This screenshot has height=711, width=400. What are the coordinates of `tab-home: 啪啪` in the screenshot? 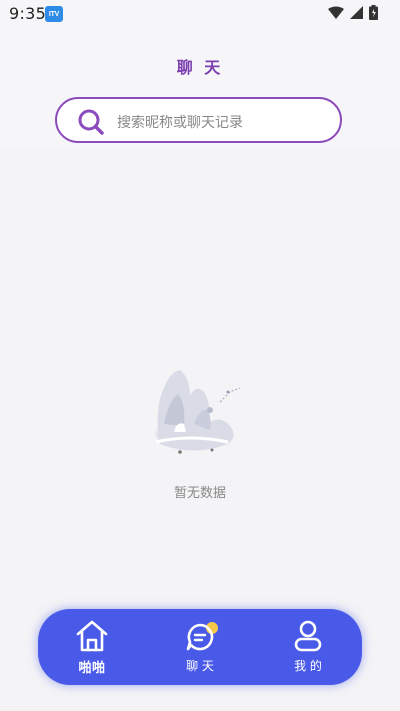 It's located at (92, 647).